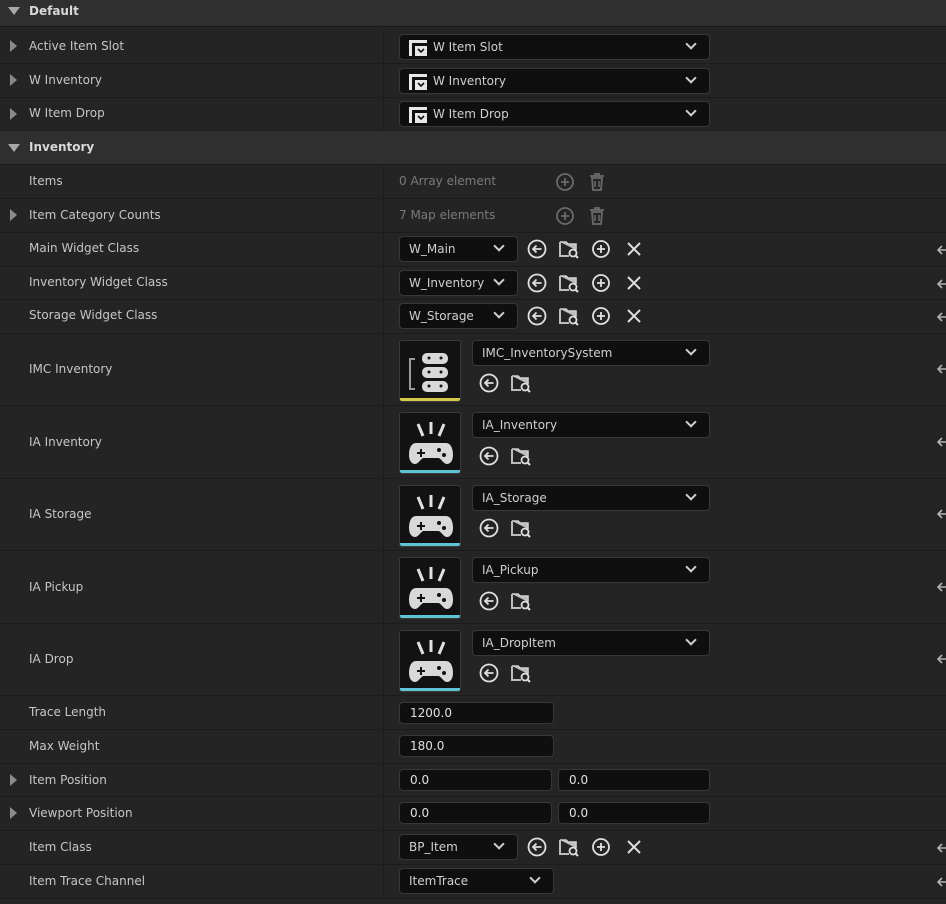 The width and height of the screenshot is (946, 904). Describe the element at coordinates (65, 80) in the screenshot. I see `property-label: W Inventory` at that location.